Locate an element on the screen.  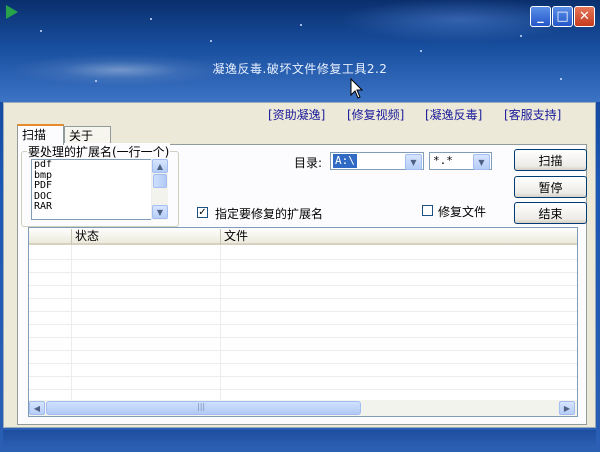
file-filter-select: *.* ▼ is located at coordinates (460, 161).